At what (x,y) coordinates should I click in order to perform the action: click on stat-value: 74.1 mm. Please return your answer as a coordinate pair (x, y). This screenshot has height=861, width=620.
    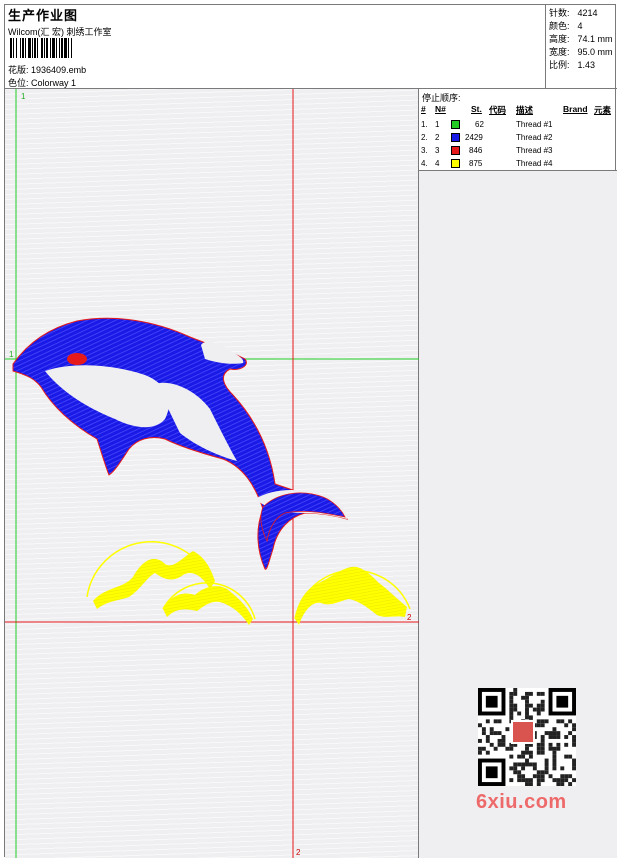
    Looking at the image, I should click on (595, 39).